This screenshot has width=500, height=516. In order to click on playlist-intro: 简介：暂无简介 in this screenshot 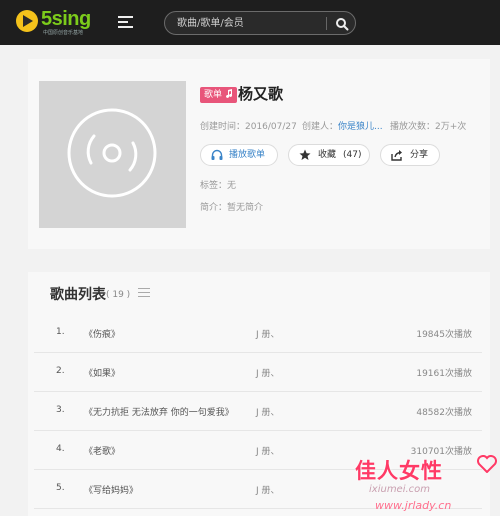, I will do `click(232, 208)`.